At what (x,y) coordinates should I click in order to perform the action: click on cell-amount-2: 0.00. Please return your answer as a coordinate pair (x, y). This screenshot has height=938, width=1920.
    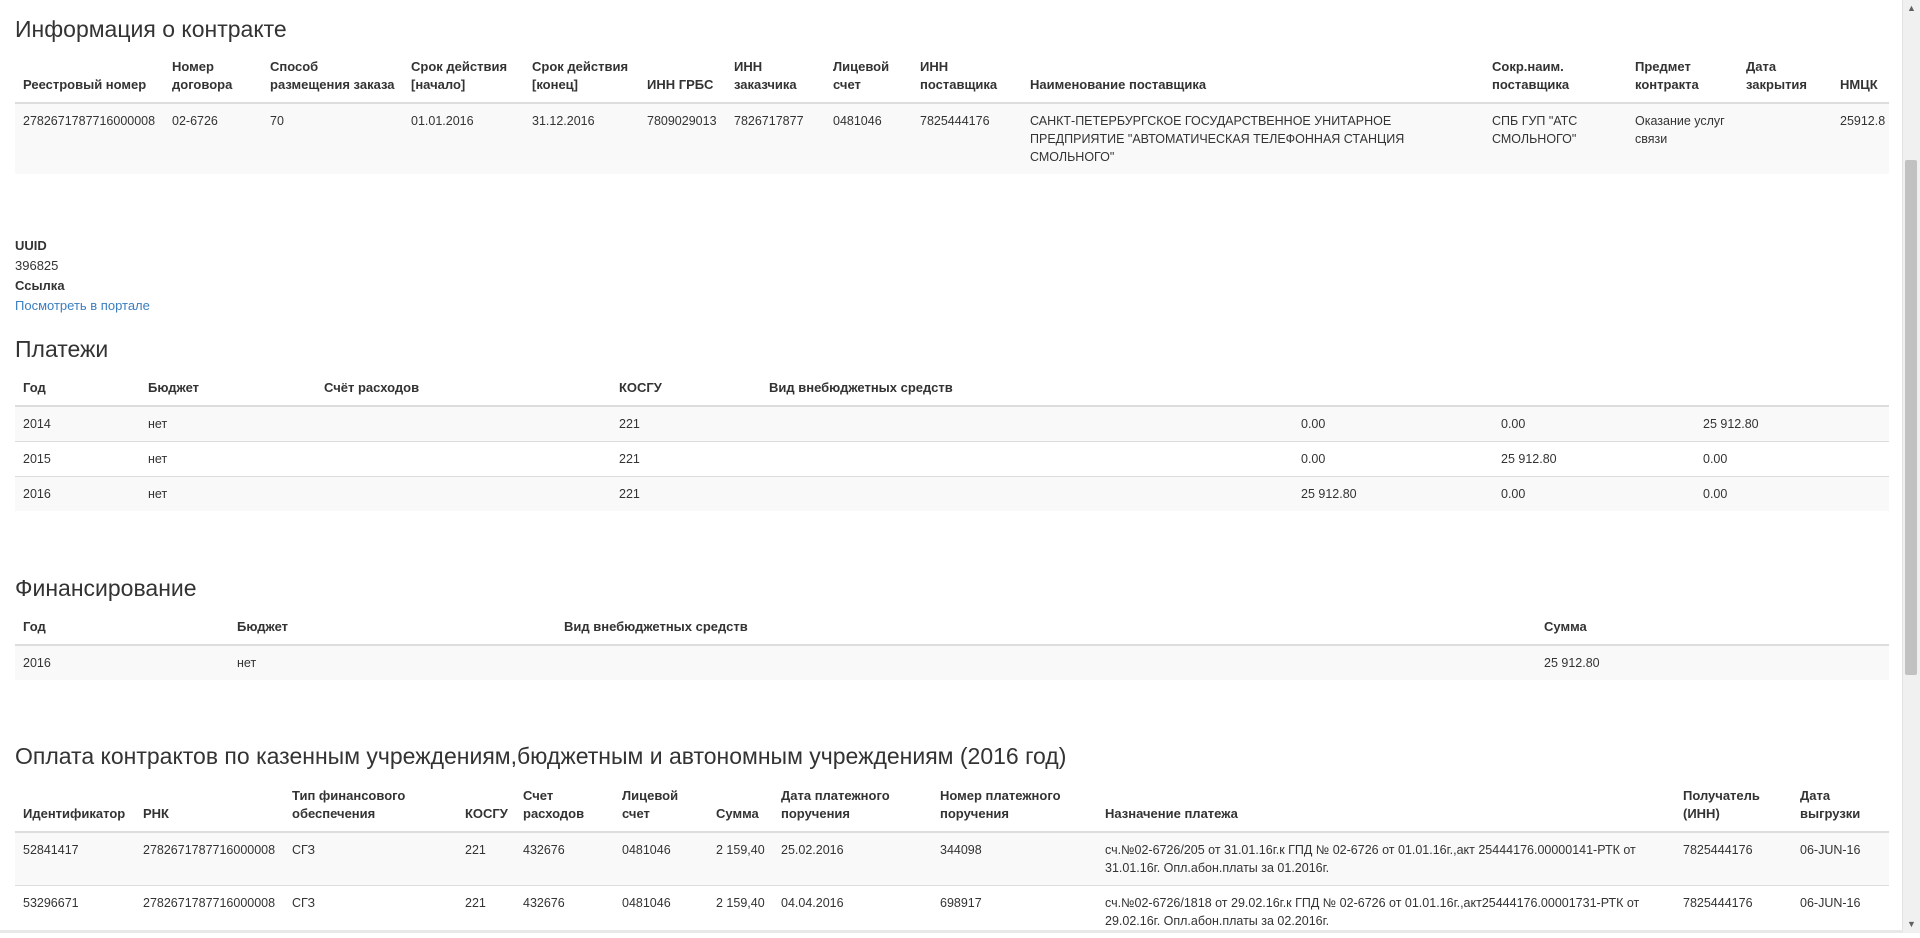
    Looking at the image, I should click on (1594, 424).